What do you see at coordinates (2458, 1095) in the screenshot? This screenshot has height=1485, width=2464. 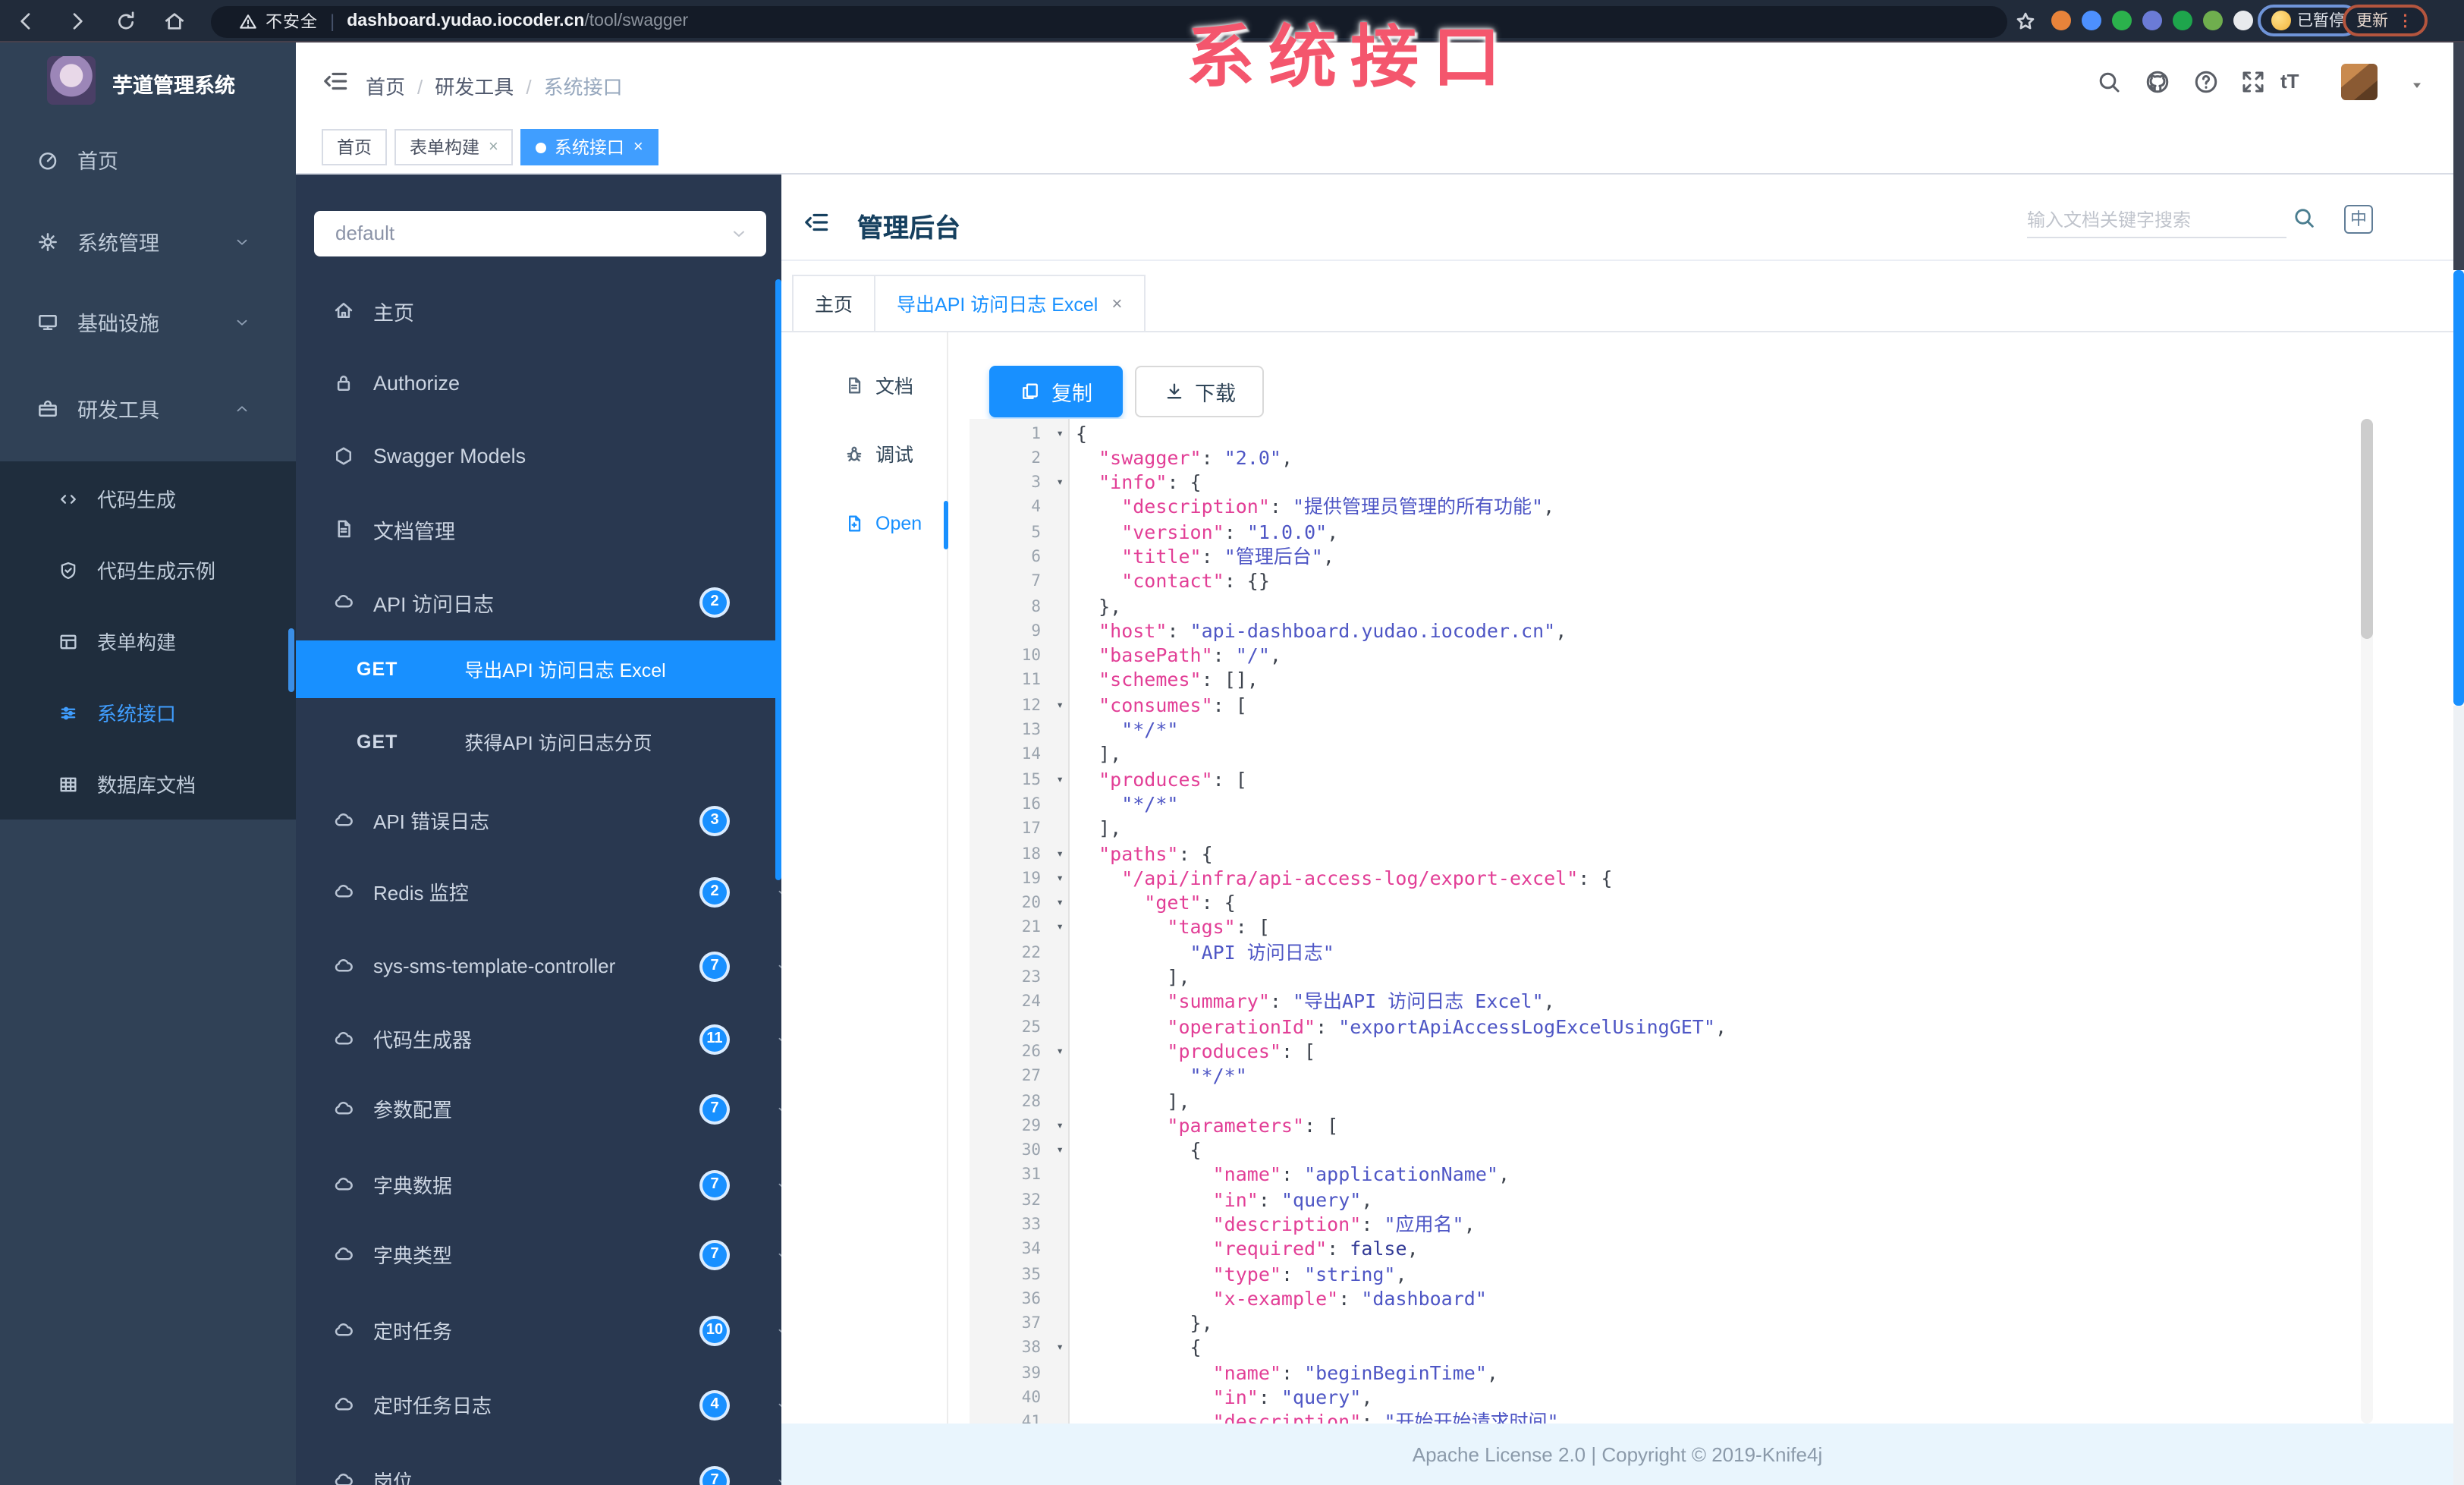 I see `window-scrollbar-track-lower` at bounding box center [2458, 1095].